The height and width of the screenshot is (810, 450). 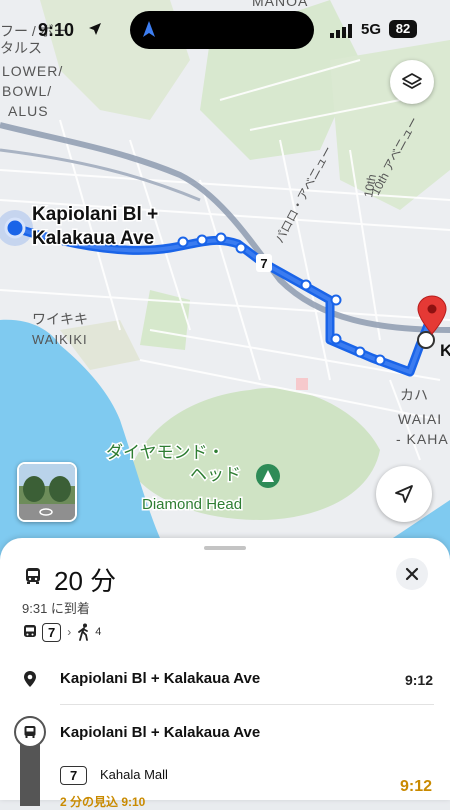 What do you see at coordinates (422, 439) in the screenshot?
I see `map-label-area: - KAHA` at bounding box center [422, 439].